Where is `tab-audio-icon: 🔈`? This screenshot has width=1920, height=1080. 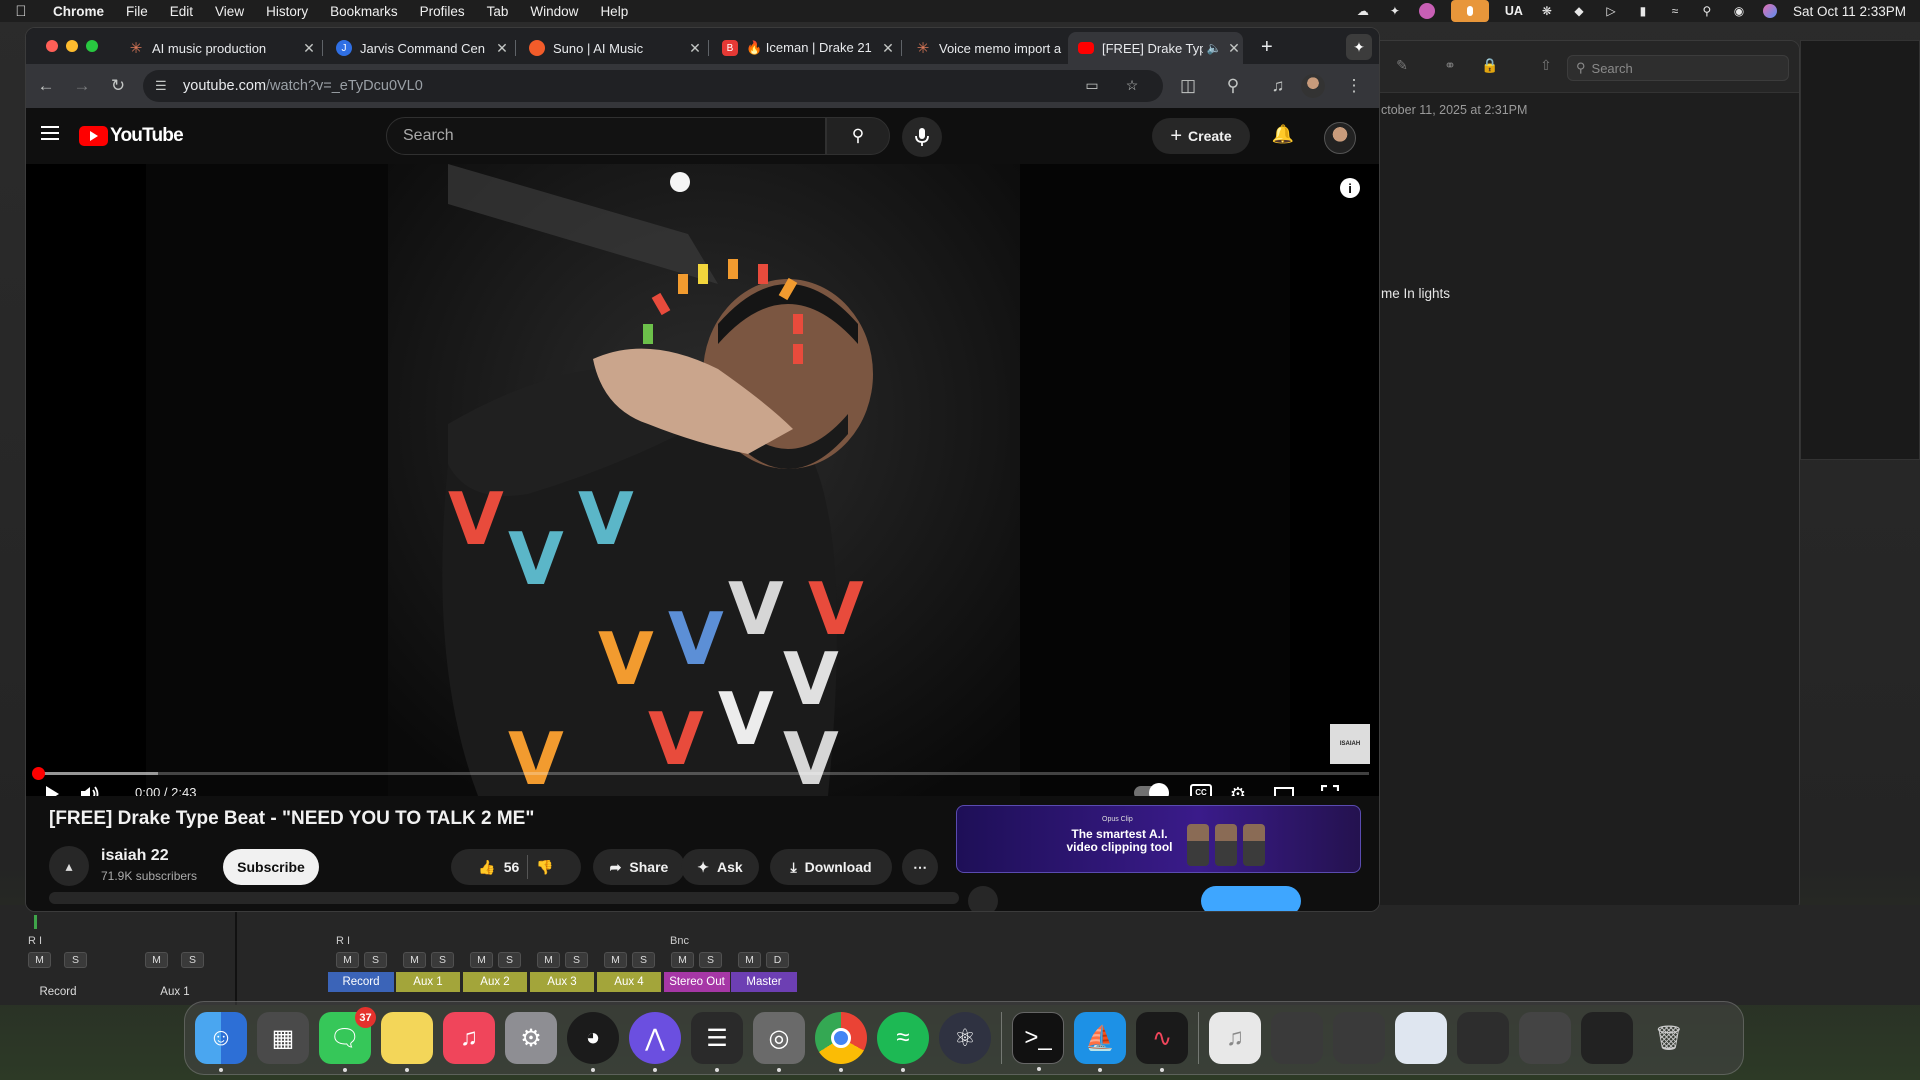 tab-audio-icon: 🔈 is located at coordinates (1214, 48).